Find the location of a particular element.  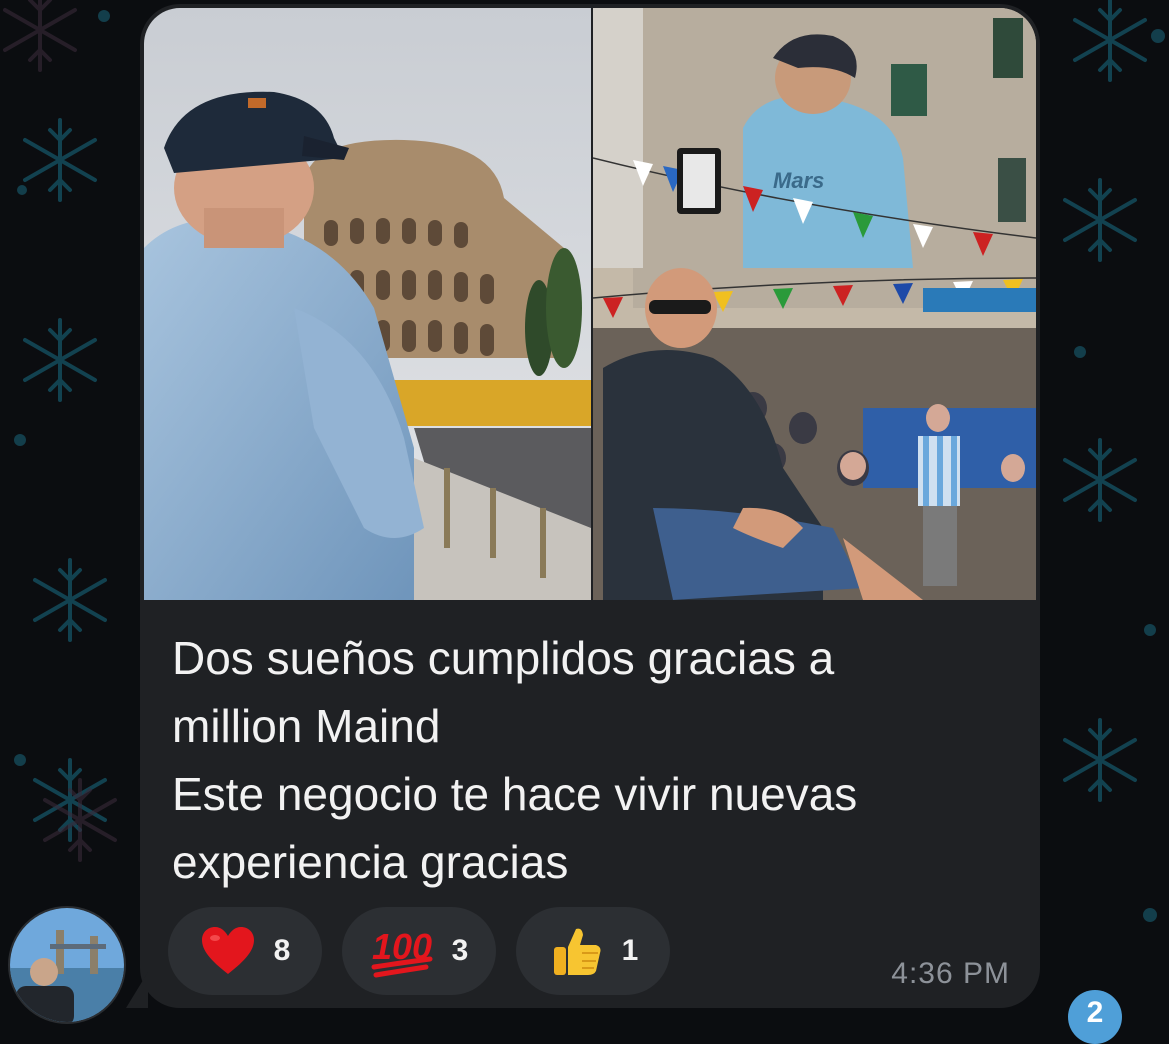

svg-text: Mars is located at coordinates (798, 180).